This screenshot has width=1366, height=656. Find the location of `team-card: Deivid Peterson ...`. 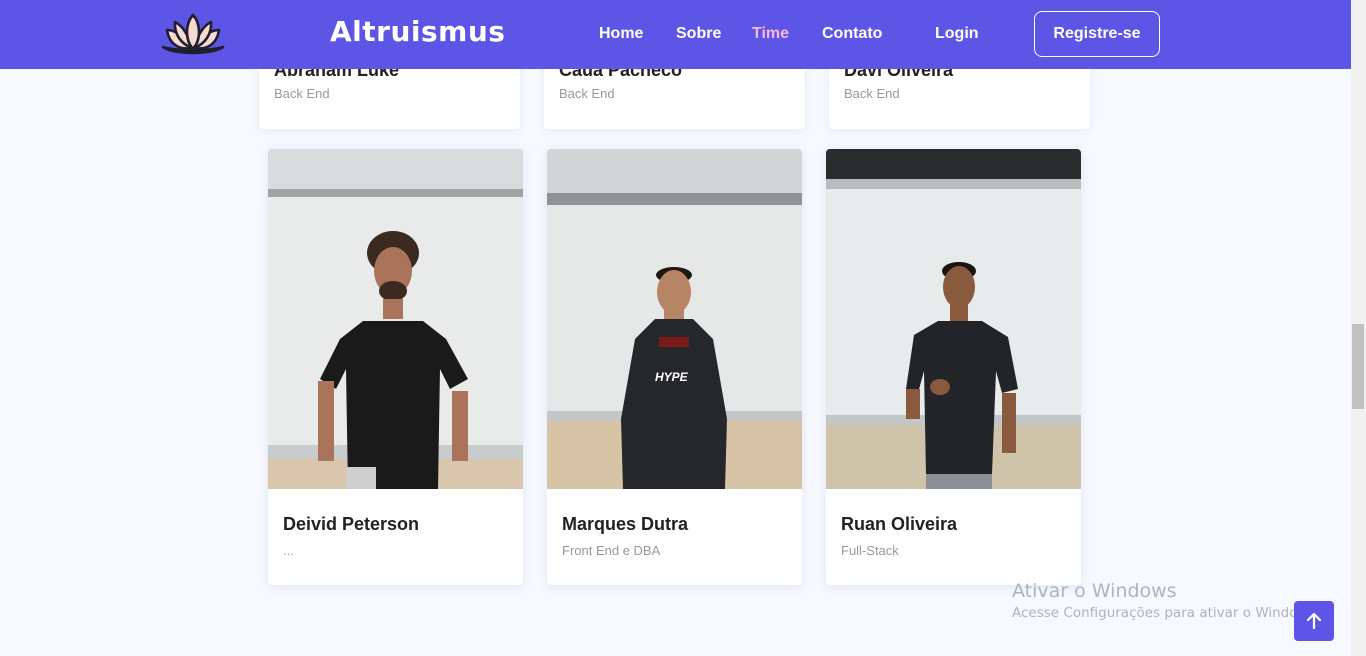

team-card: Deivid Peterson ... is located at coordinates (395, 367).